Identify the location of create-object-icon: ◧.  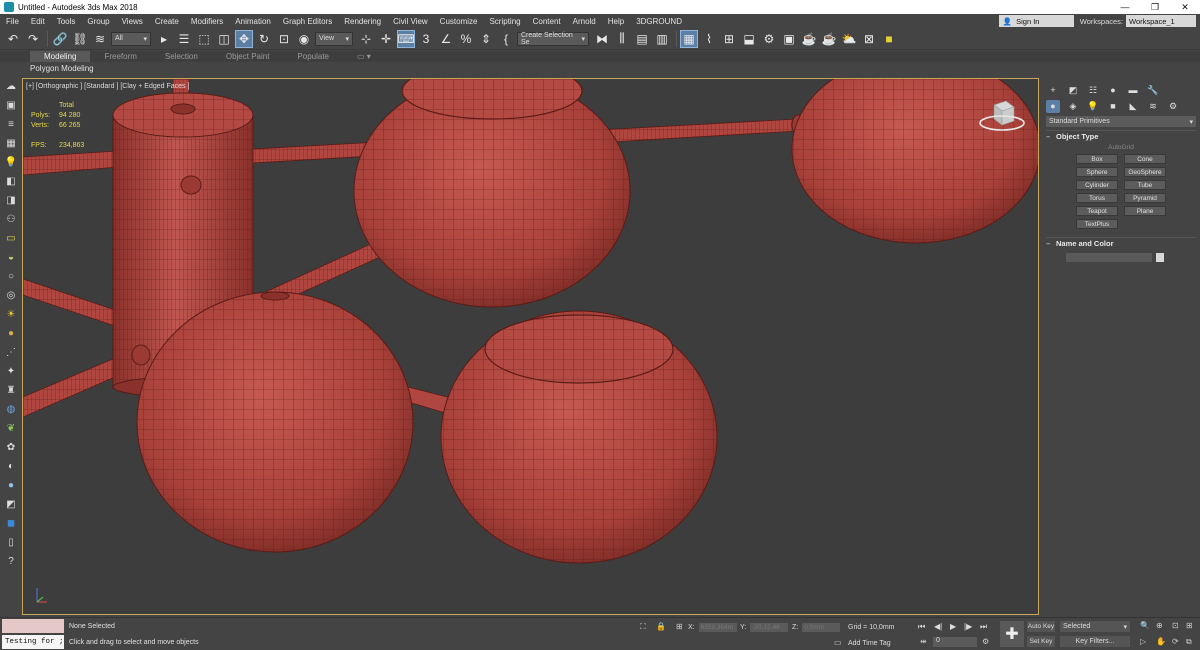
(11, 181).